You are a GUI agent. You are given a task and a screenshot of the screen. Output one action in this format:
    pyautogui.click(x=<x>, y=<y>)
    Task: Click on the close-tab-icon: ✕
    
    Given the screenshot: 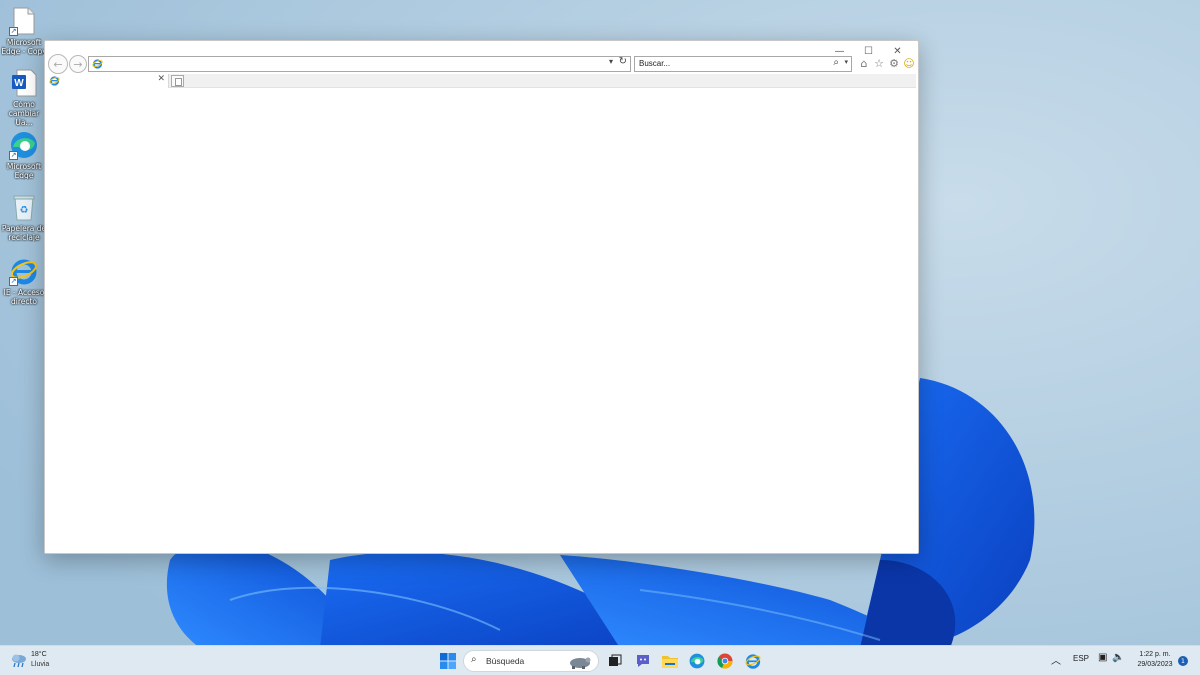 What is the action you would take?
    pyautogui.click(x=161, y=79)
    